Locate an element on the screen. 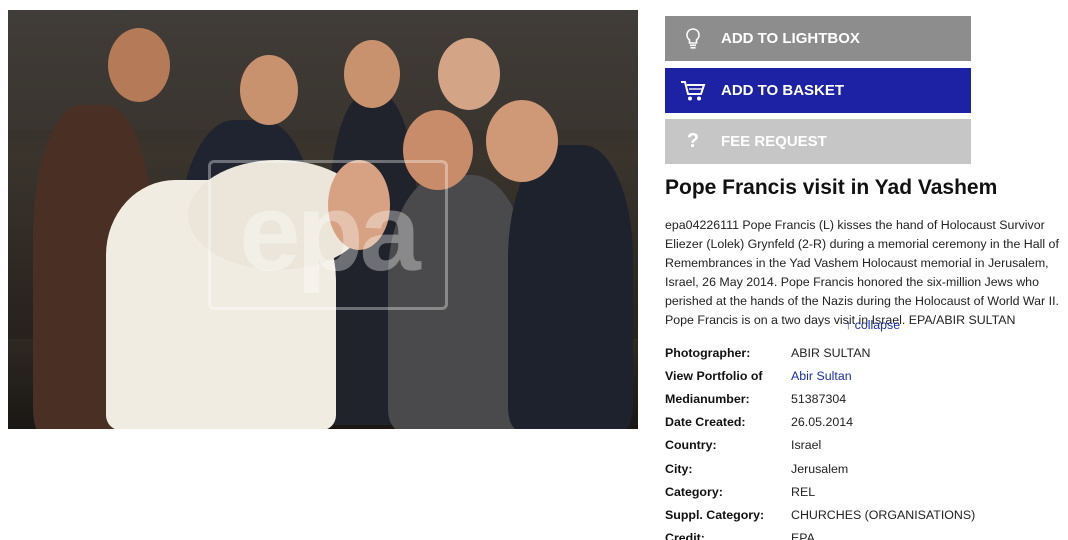  portfolio-link: Abir Sultan is located at coordinates (821, 376).